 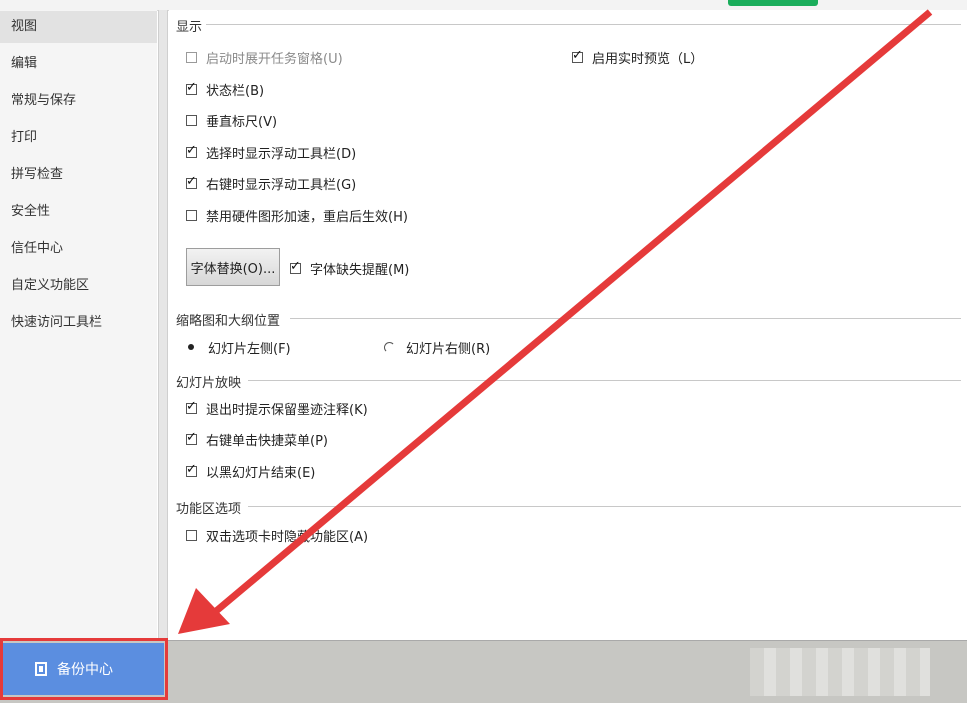 I want to click on checkbox-dblclick-hide-ribbon: 双击选项卡时隐藏功能区(A), so click(x=277, y=535).